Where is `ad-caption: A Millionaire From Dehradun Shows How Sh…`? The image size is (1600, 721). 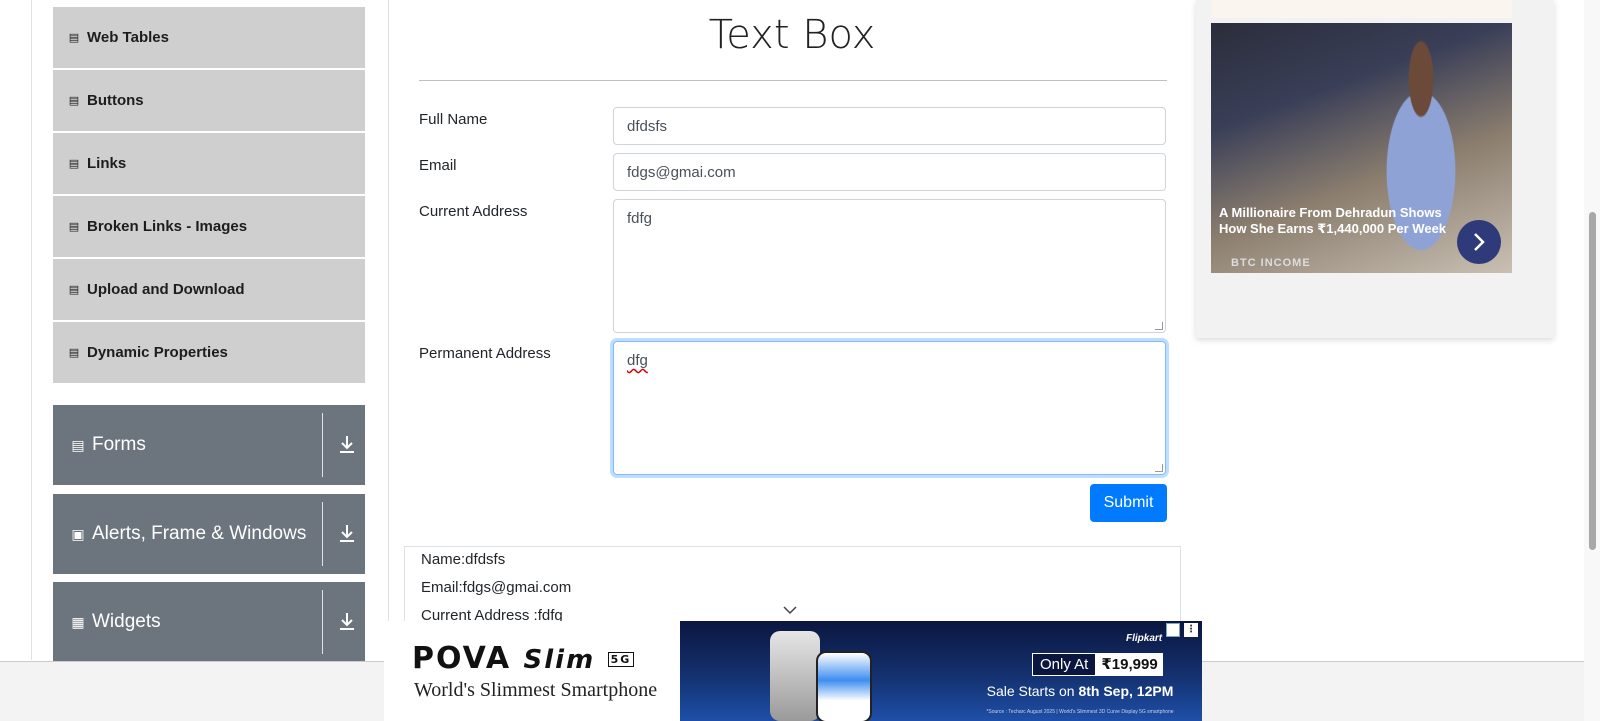 ad-caption: A Millionaire From Dehradun Shows How Sh… is located at coordinates (1333, 220).